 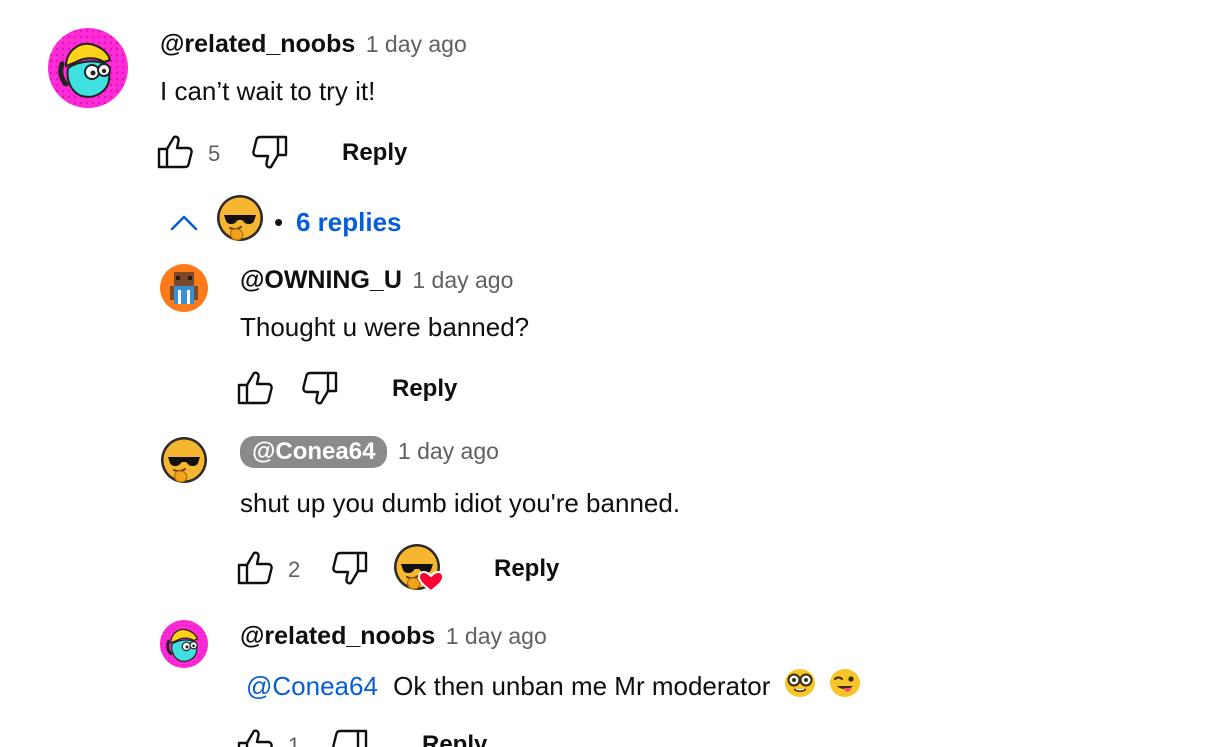 I want to click on like-count: 5, so click(x=214, y=153).